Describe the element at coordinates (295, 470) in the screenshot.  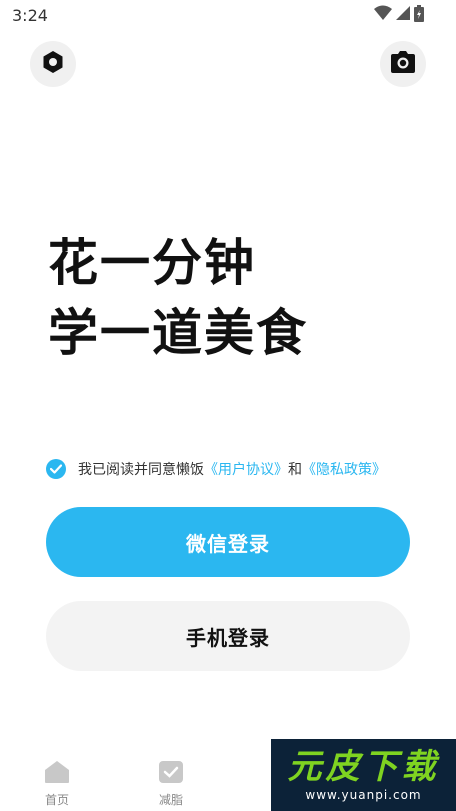
I see `agreement-and-text: 和` at that location.